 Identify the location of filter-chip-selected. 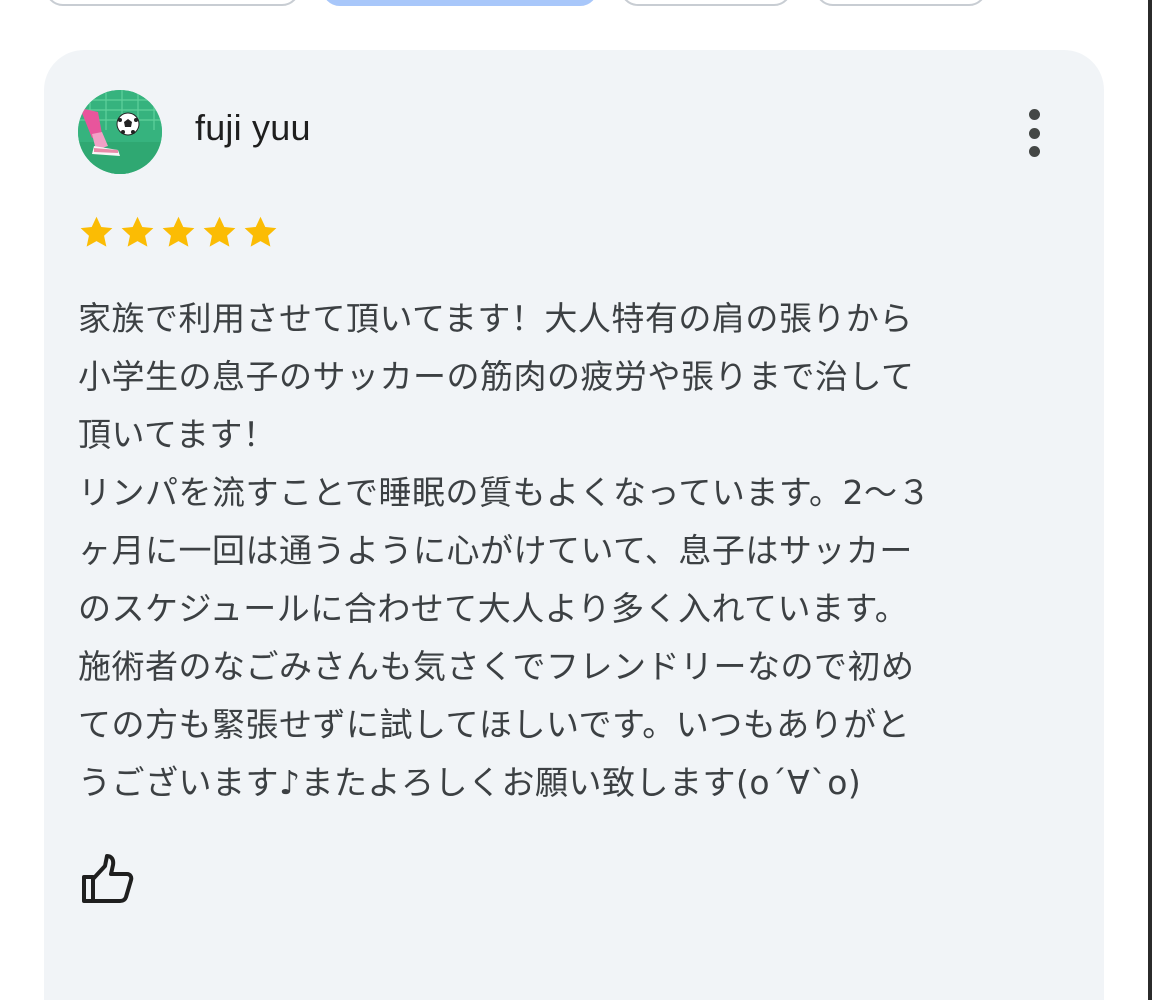
(460, 3).